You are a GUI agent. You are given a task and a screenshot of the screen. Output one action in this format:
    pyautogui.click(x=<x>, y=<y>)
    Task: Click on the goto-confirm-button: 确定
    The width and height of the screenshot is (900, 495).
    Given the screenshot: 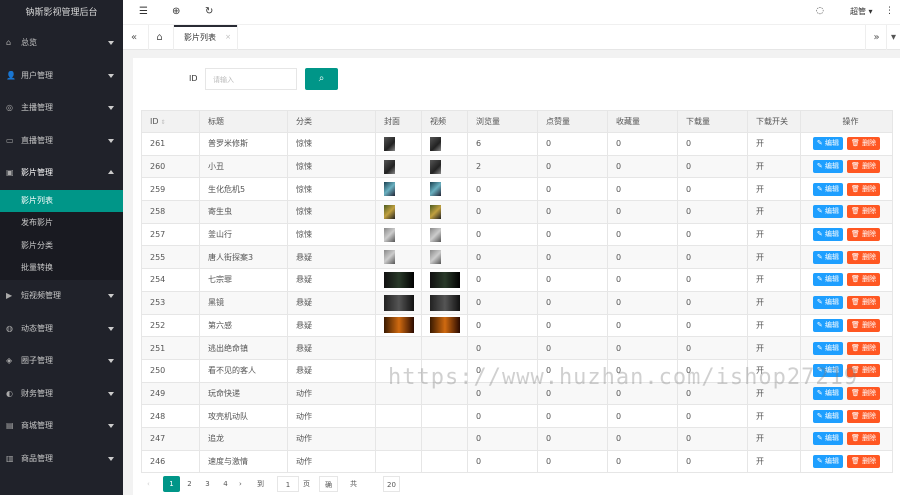 What is the action you would take?
    pyautogui.click(x=328, y=484)
    